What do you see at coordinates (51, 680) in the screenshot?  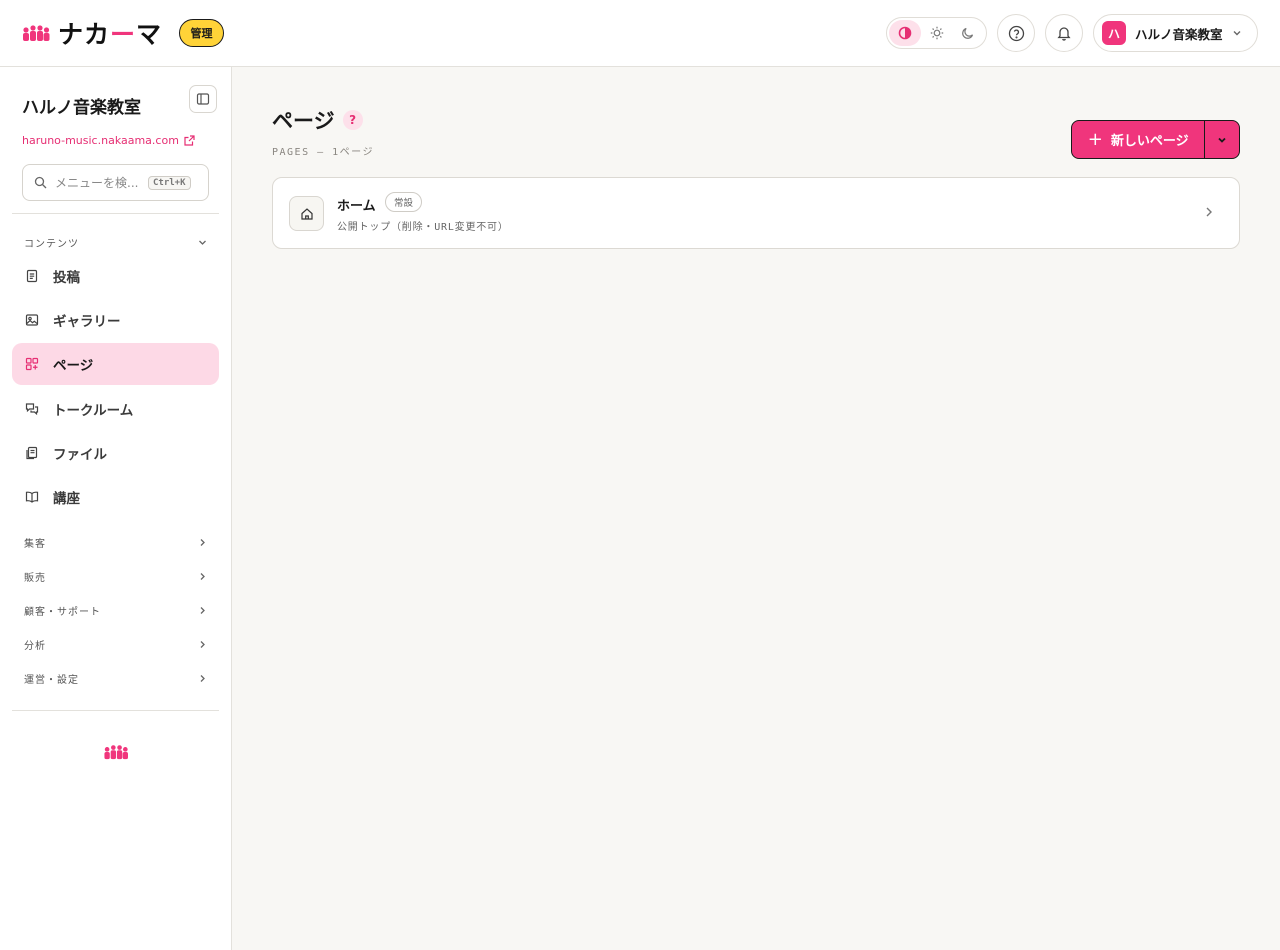 I see `section-label: 運営・設定` at bounding box center [51, 680].